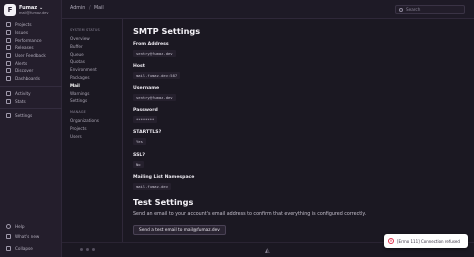 The image size is (474, 257). What do you see at coordinates (8, 226) in the screenshot?
I see `help-icon` at bounding box center [8, 226].